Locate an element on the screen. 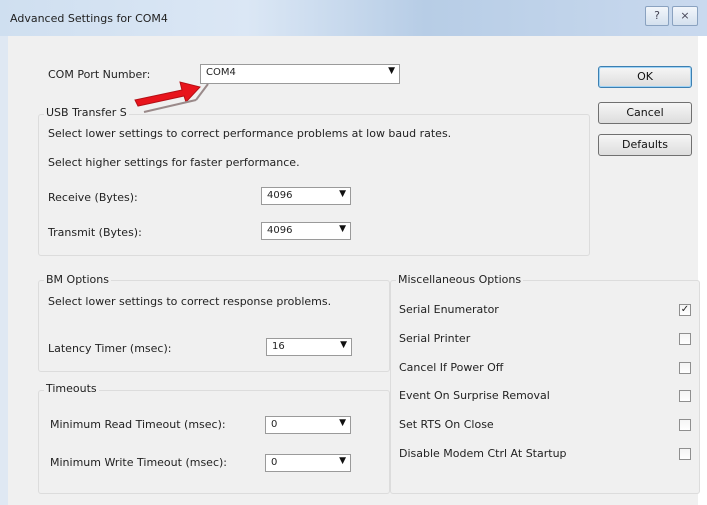  serial-enumerator-checkbox: ✓ is located at coordinates (685, 310).